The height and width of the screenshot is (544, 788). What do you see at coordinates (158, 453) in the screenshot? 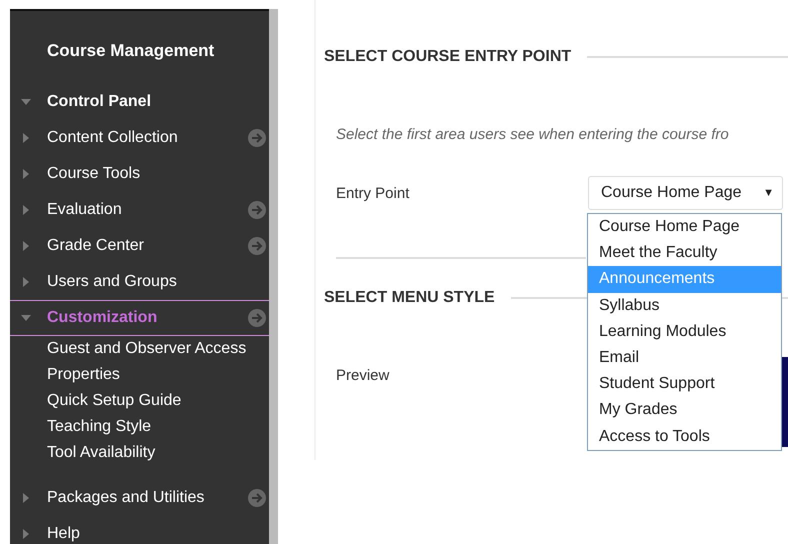
I see `sidebar-subitem: Tool Availability` at bounding box center [158, 453].